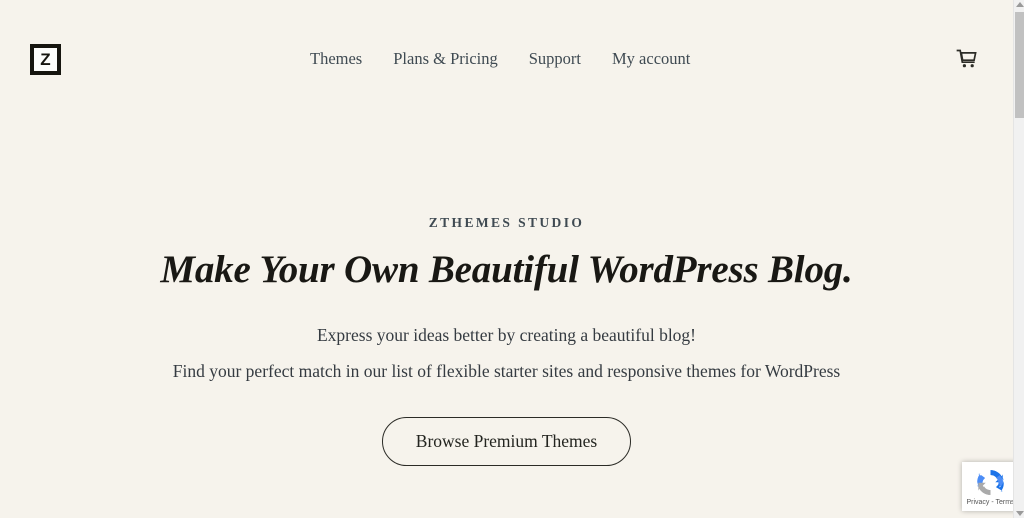  What do you see at coordinates (1018, 259) in the screenshot?
I see `vertical-scrollbar` at bounding box center [1018, 259].